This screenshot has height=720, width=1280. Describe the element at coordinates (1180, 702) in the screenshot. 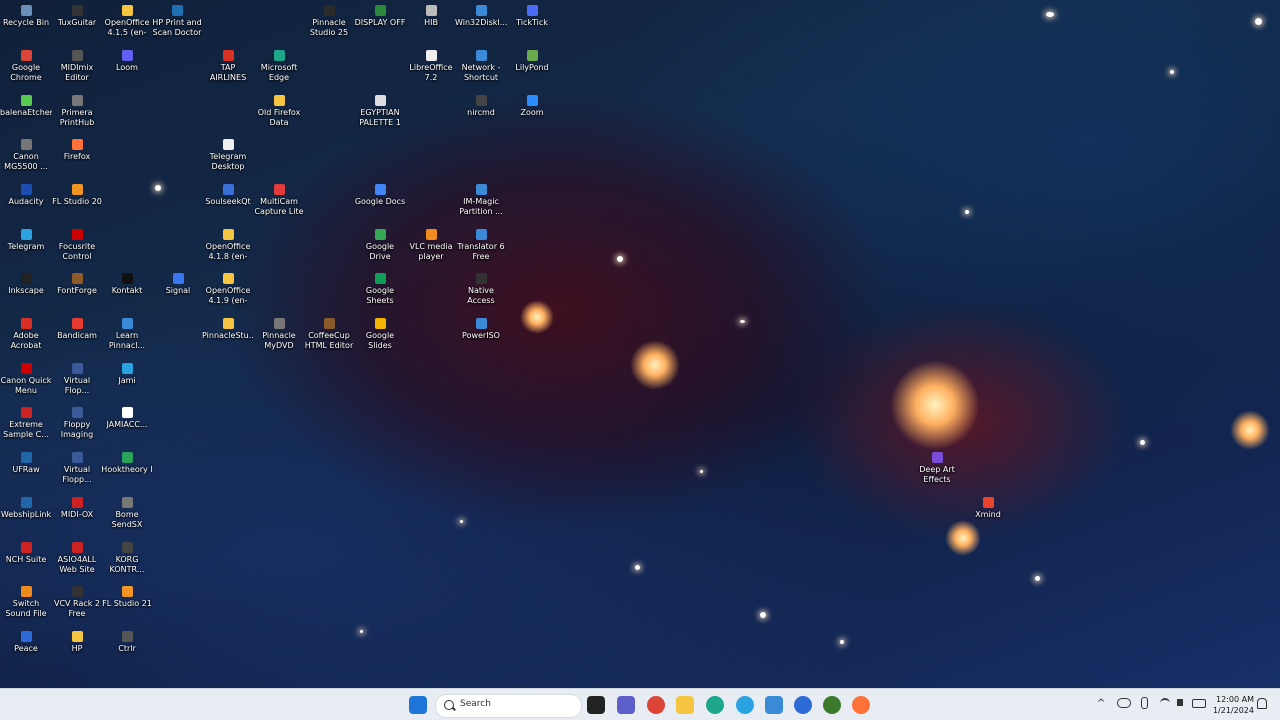

I see `volume-icon` at that location.